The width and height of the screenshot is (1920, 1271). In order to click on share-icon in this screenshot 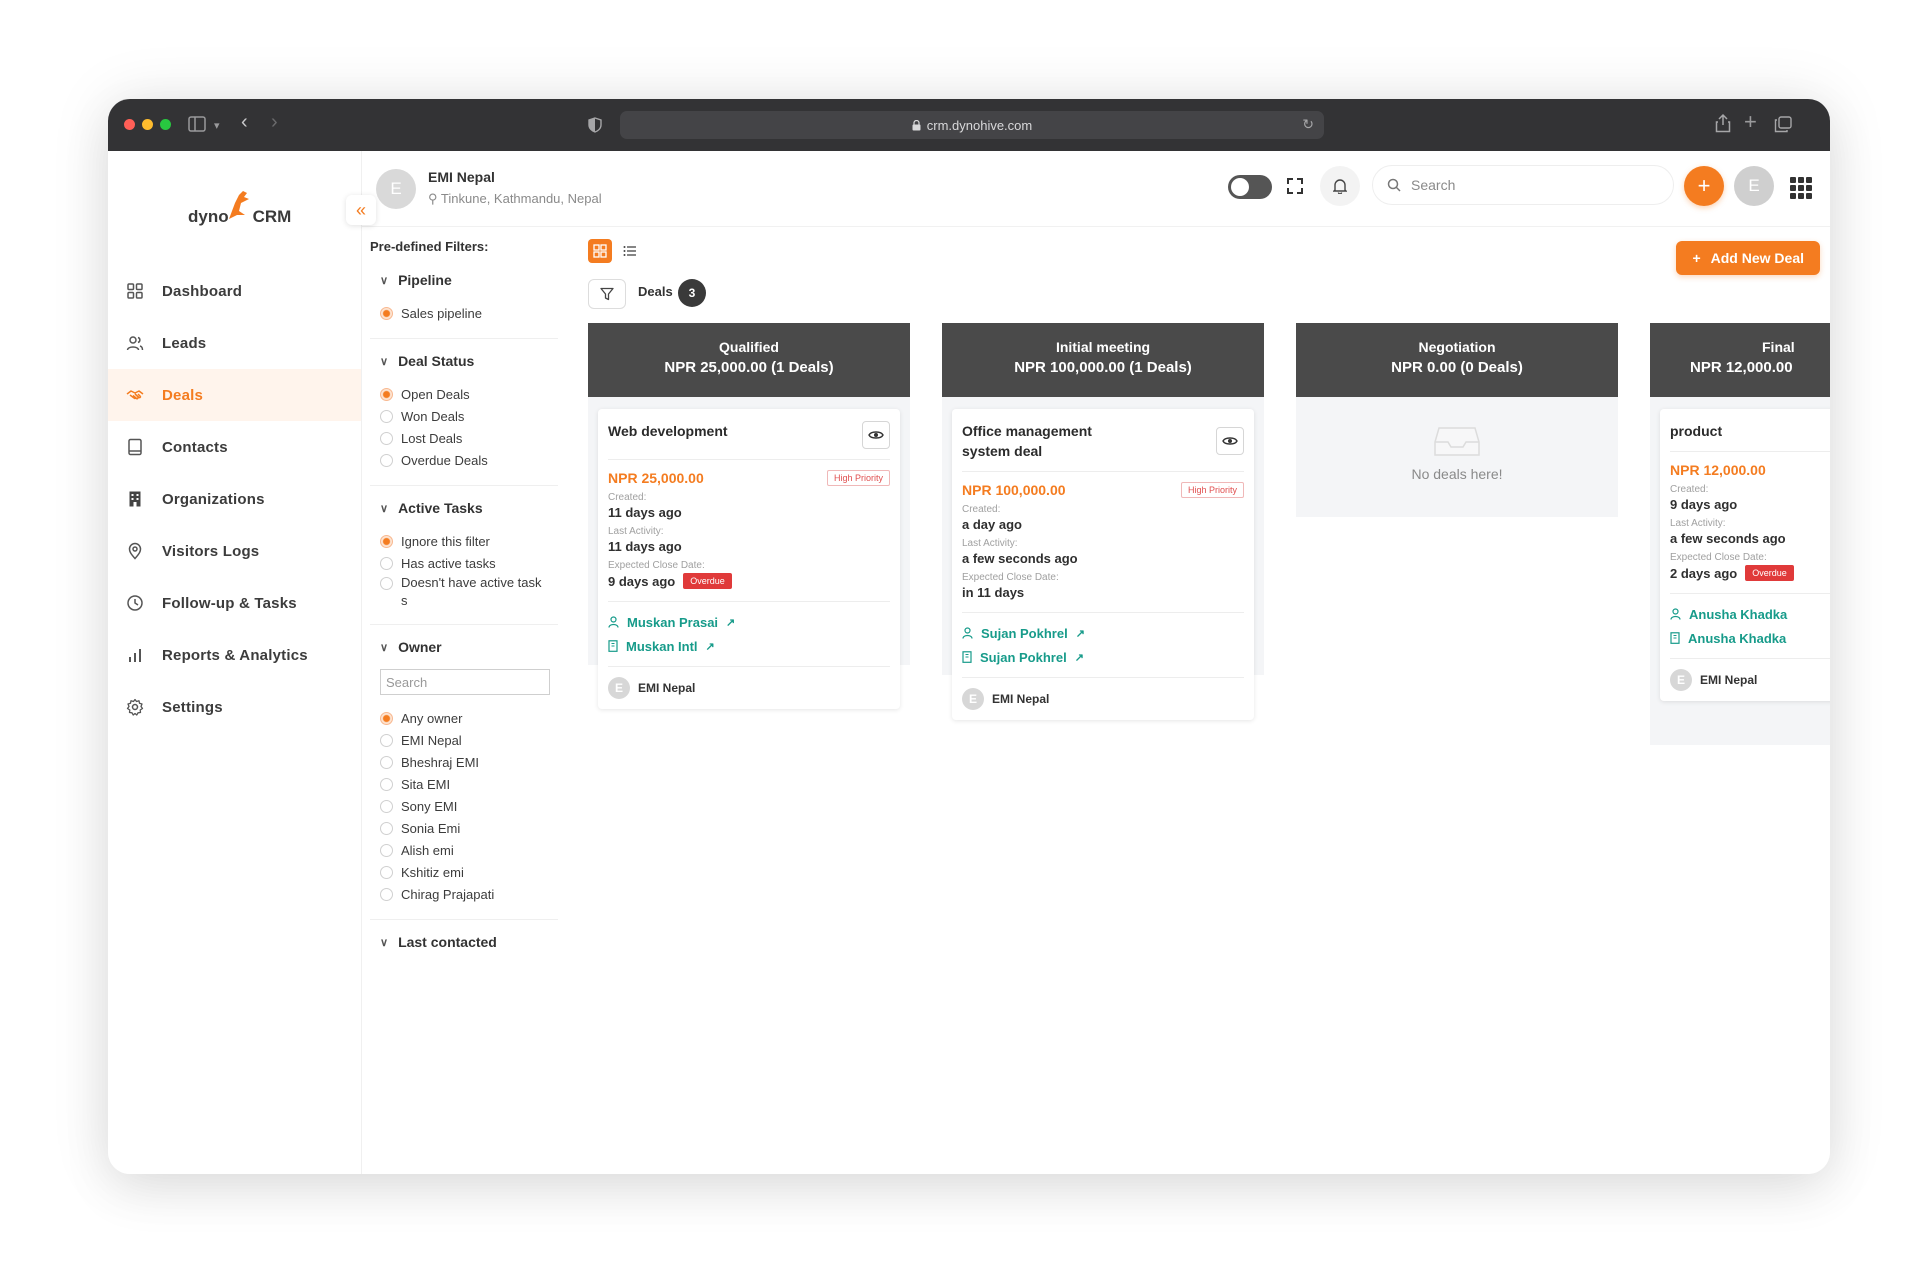, I will do `click(1723, 123)`.